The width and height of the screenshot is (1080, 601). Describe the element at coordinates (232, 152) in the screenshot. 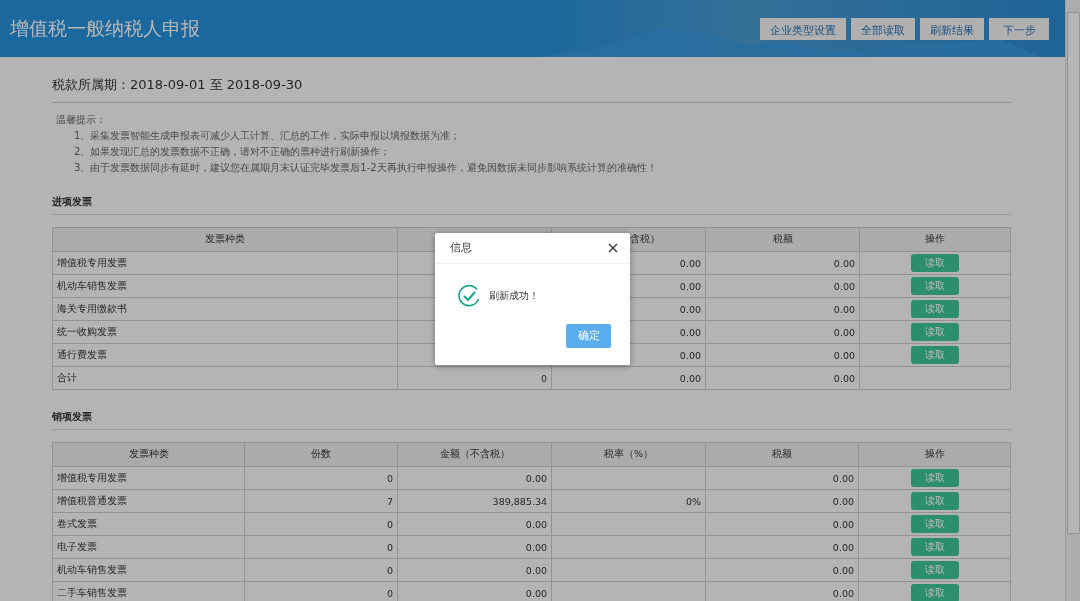

I see `notice-item: 2、如果发现汇总的发票数据不正确，请对不正确的票种进行刷新操作；` at that location.